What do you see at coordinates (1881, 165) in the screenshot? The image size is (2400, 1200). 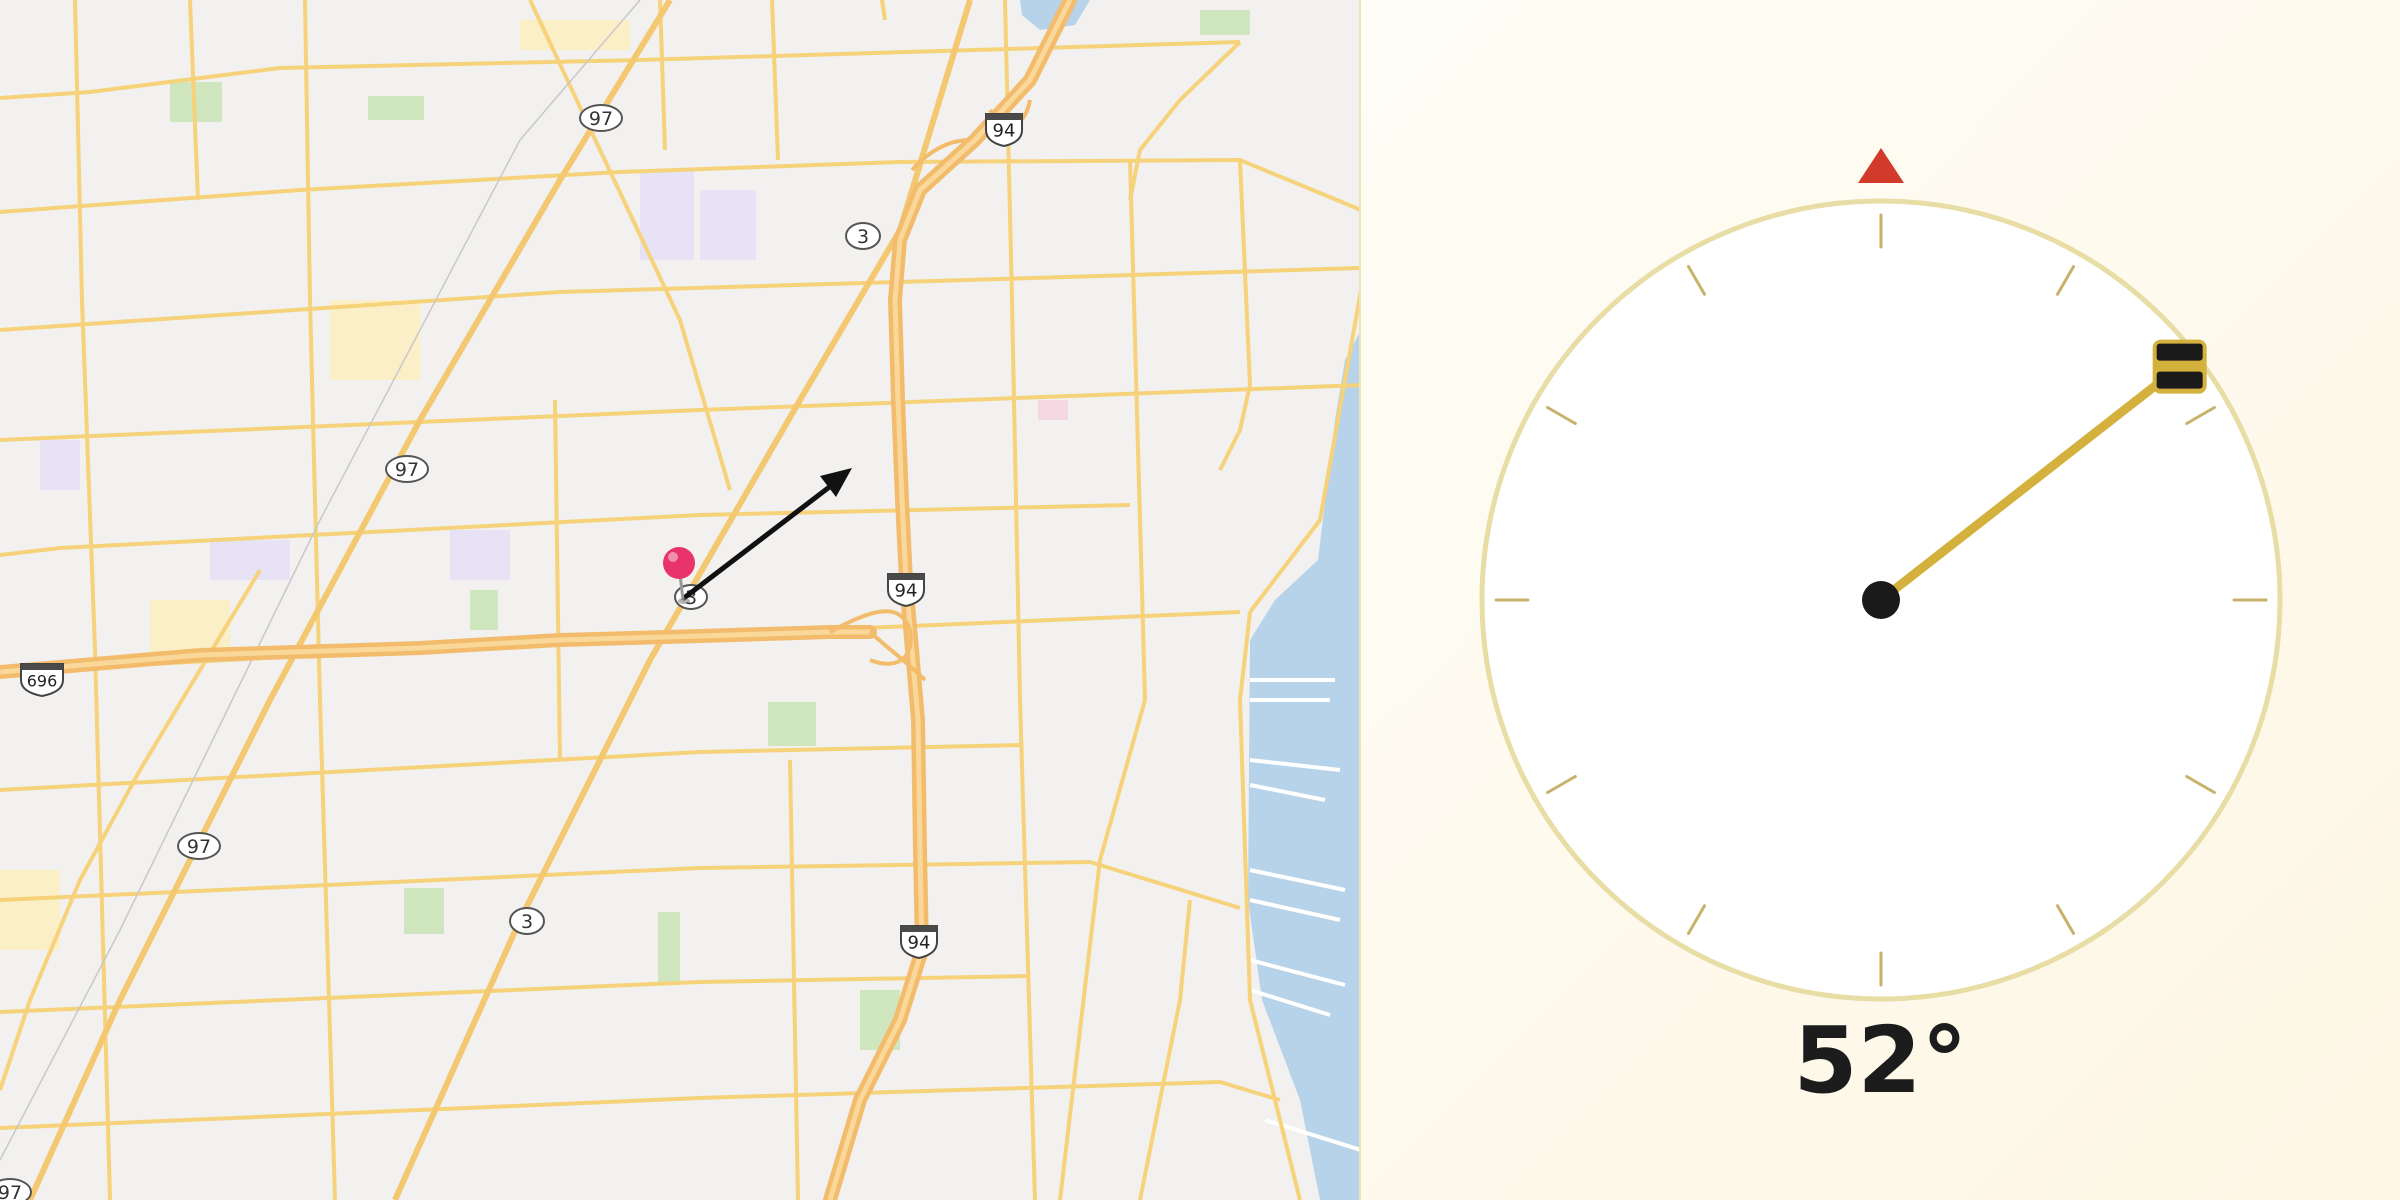 I see `north-triangle-icon` at bounding box center [1881, 165].